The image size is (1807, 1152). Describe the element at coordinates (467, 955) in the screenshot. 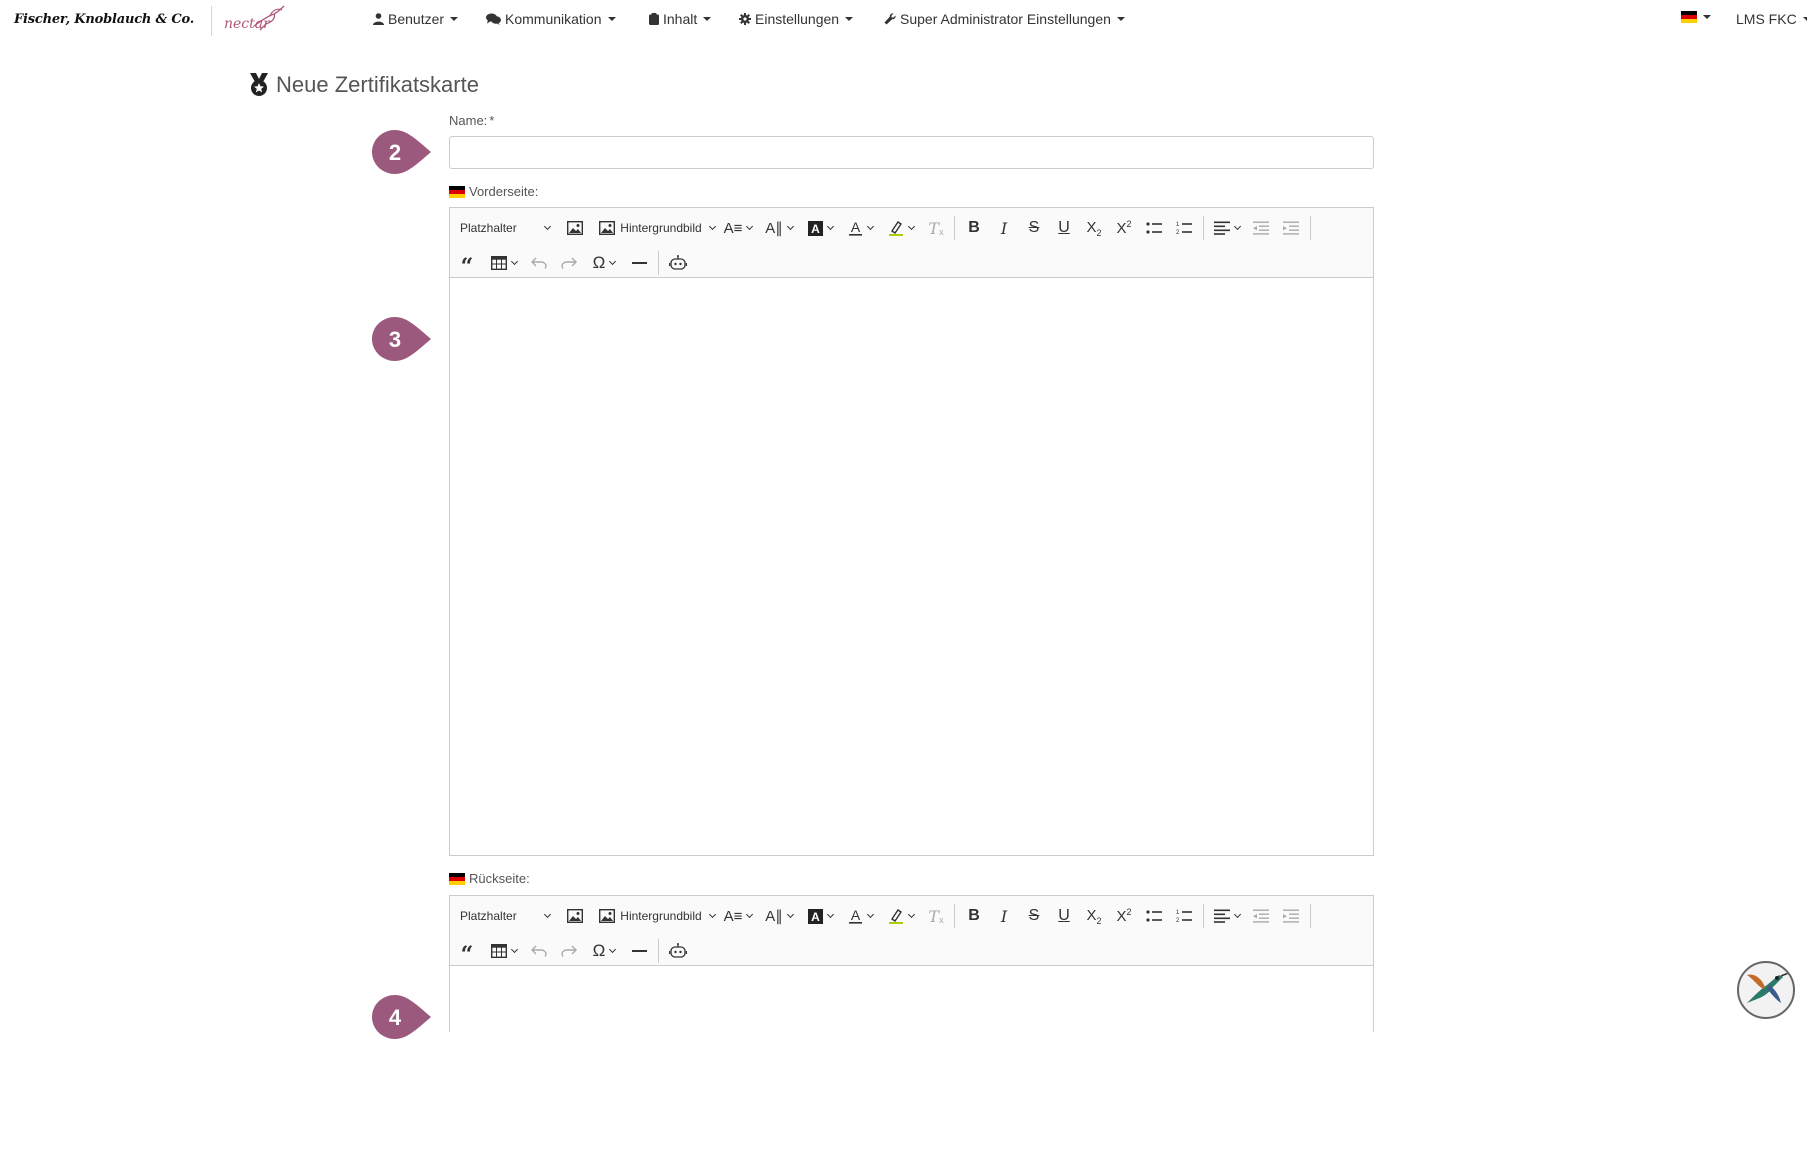

I see `blockquote-icon: “` at that location.